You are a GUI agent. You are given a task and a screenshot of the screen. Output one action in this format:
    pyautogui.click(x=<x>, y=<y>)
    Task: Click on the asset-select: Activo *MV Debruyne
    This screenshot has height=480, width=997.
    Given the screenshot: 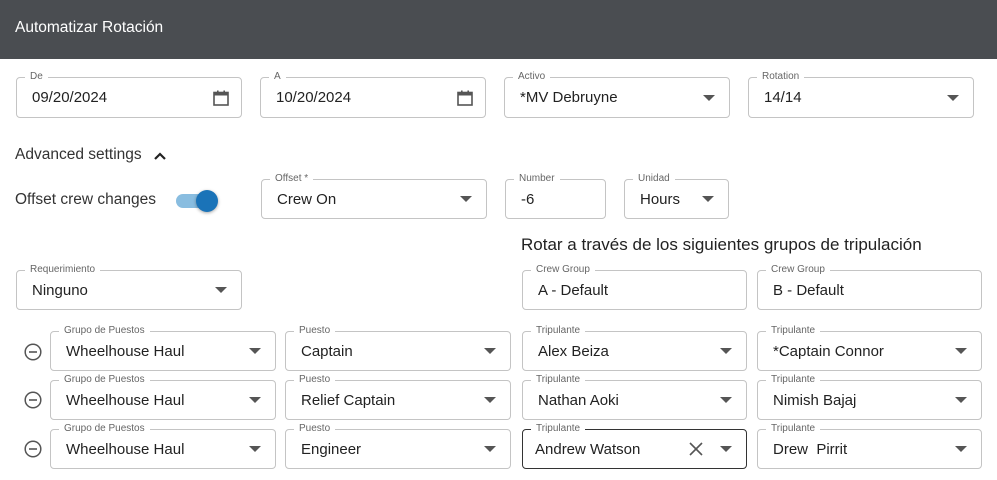 What is the action you would take?
    pyautogui.click(x=617, y=94)
    